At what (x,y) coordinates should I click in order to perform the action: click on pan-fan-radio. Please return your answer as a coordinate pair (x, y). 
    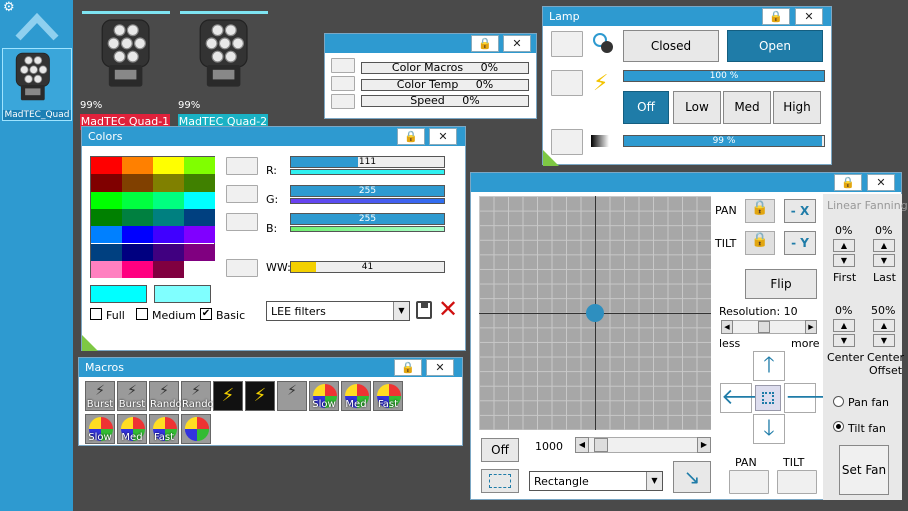
    Looking at the image, I should click on (838, 401).